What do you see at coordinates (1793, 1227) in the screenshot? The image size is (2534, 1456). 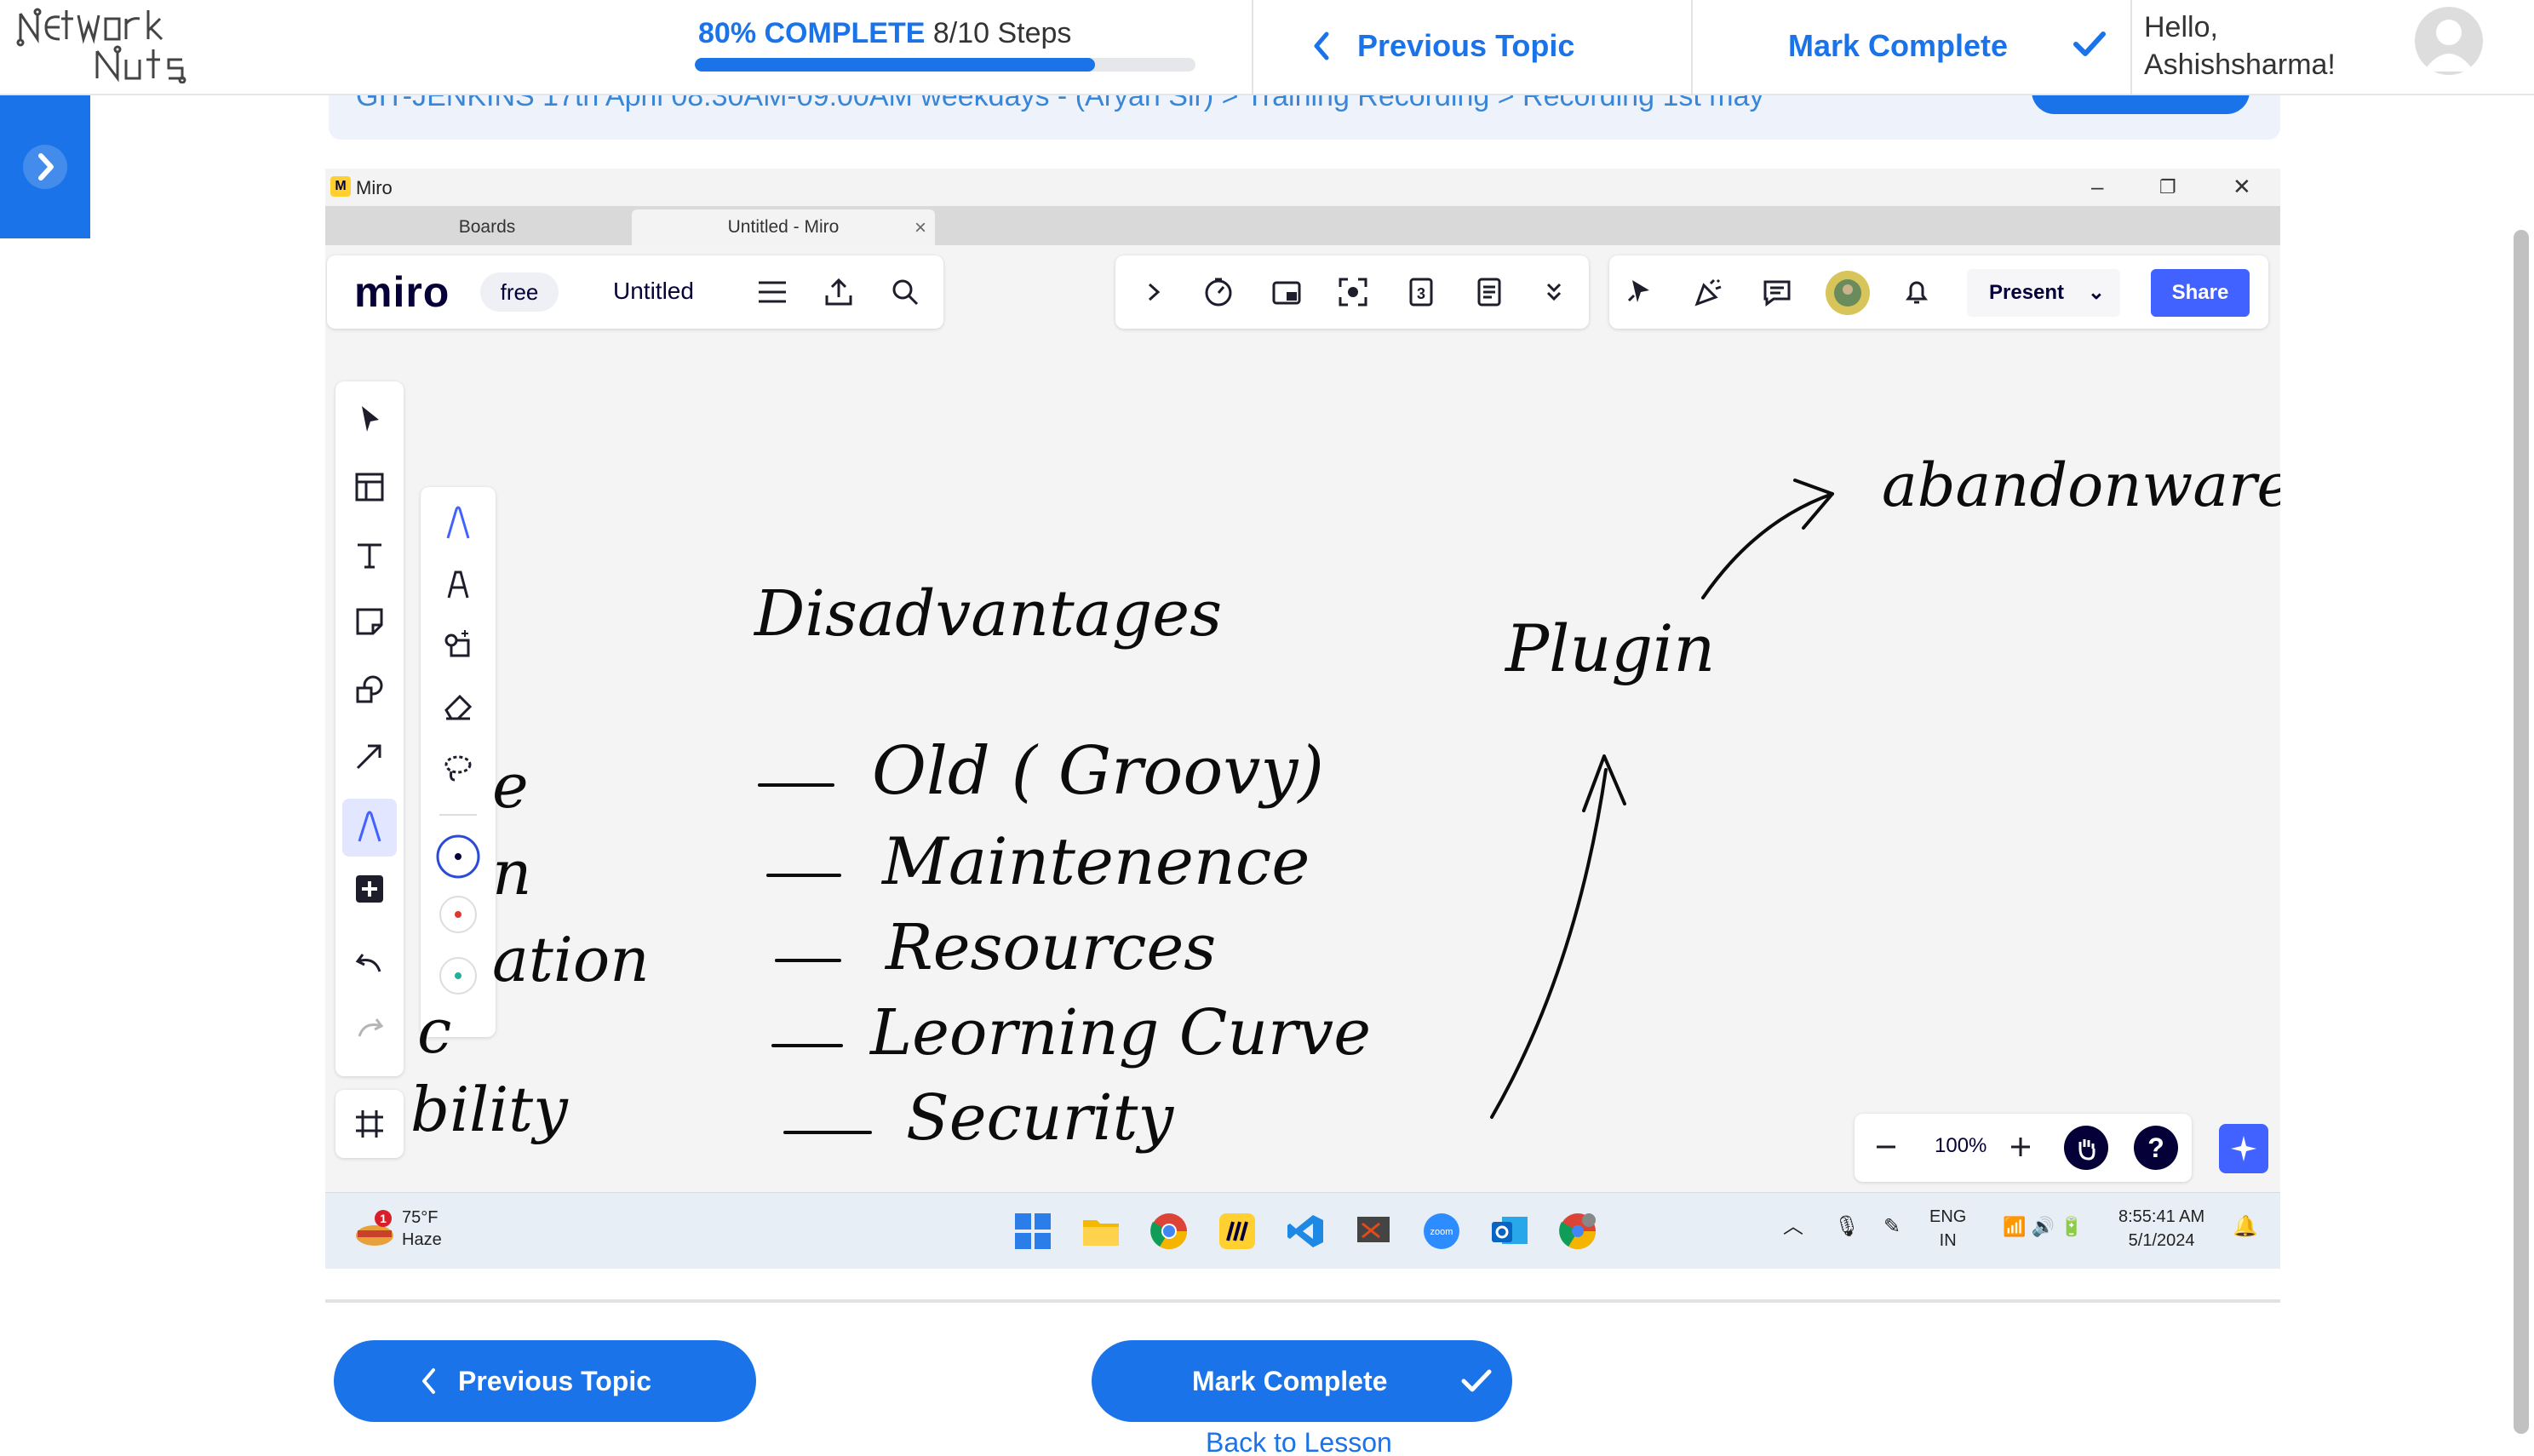 I see `show-hidden-icons: ︿` at bounding box center [1793, 1227].